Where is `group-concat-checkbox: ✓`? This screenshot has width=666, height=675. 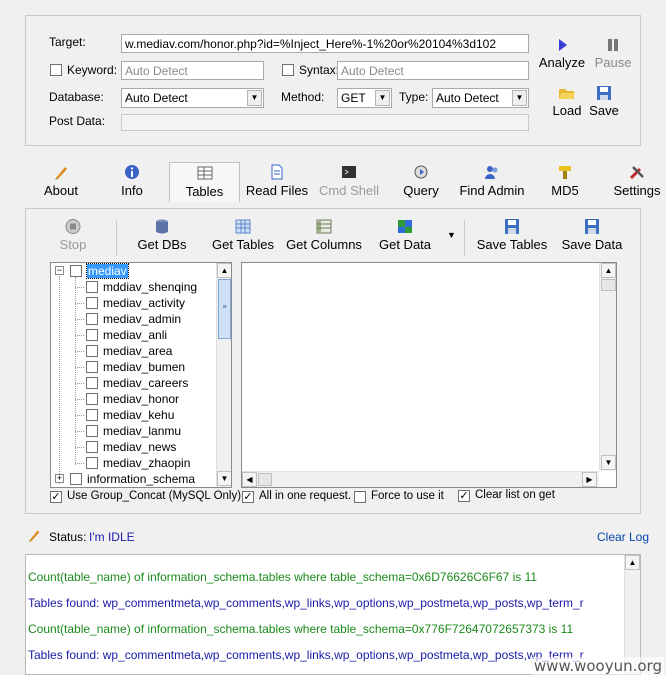
group-concat-checkbox: ✓ is located at coordinates (56, 497).